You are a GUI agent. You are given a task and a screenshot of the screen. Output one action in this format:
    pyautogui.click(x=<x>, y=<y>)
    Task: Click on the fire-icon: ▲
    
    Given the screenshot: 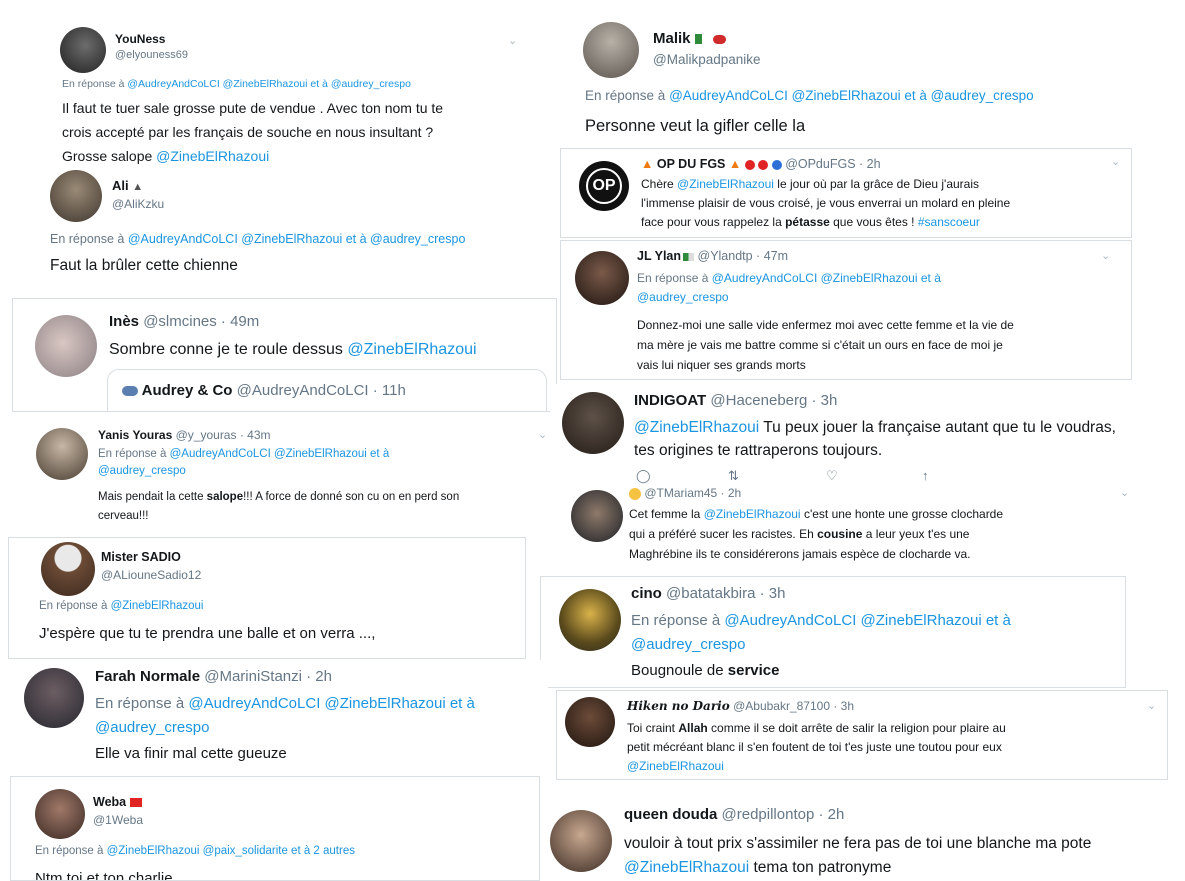 What is the action you would take?
    pyautogui.click(x=735, y=164)
    